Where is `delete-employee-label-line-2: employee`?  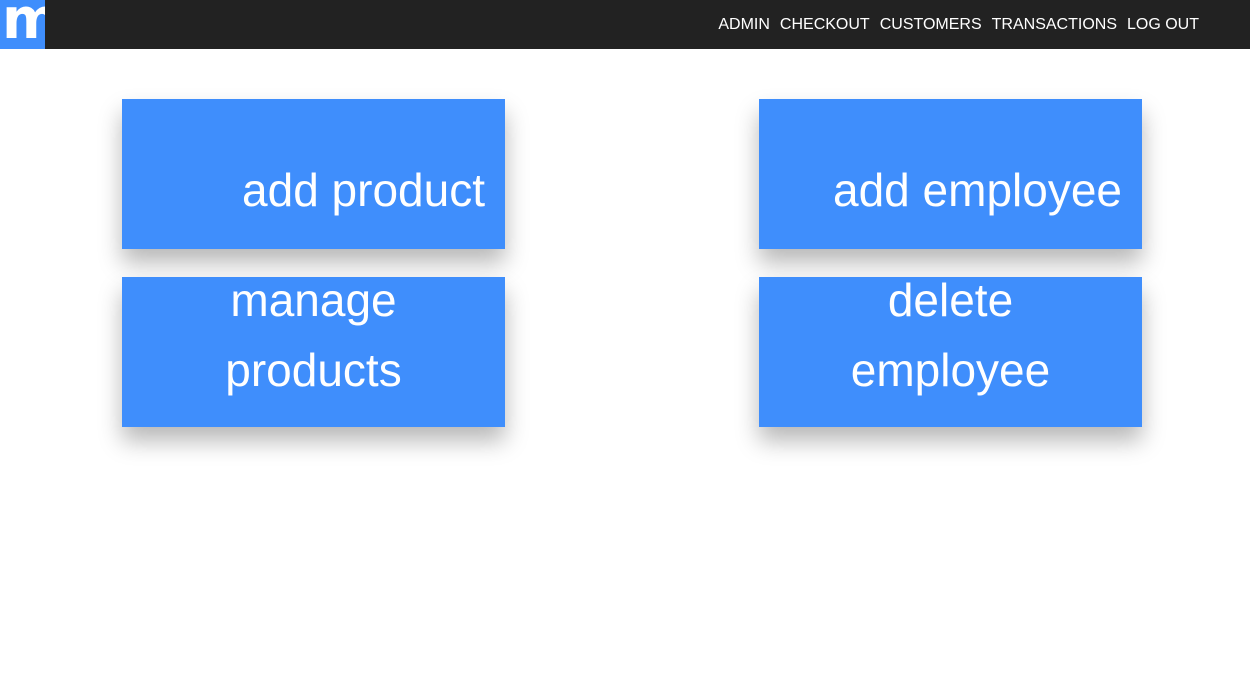
delete-employee-label-line-2: employee is located at coordinates (950, 370).